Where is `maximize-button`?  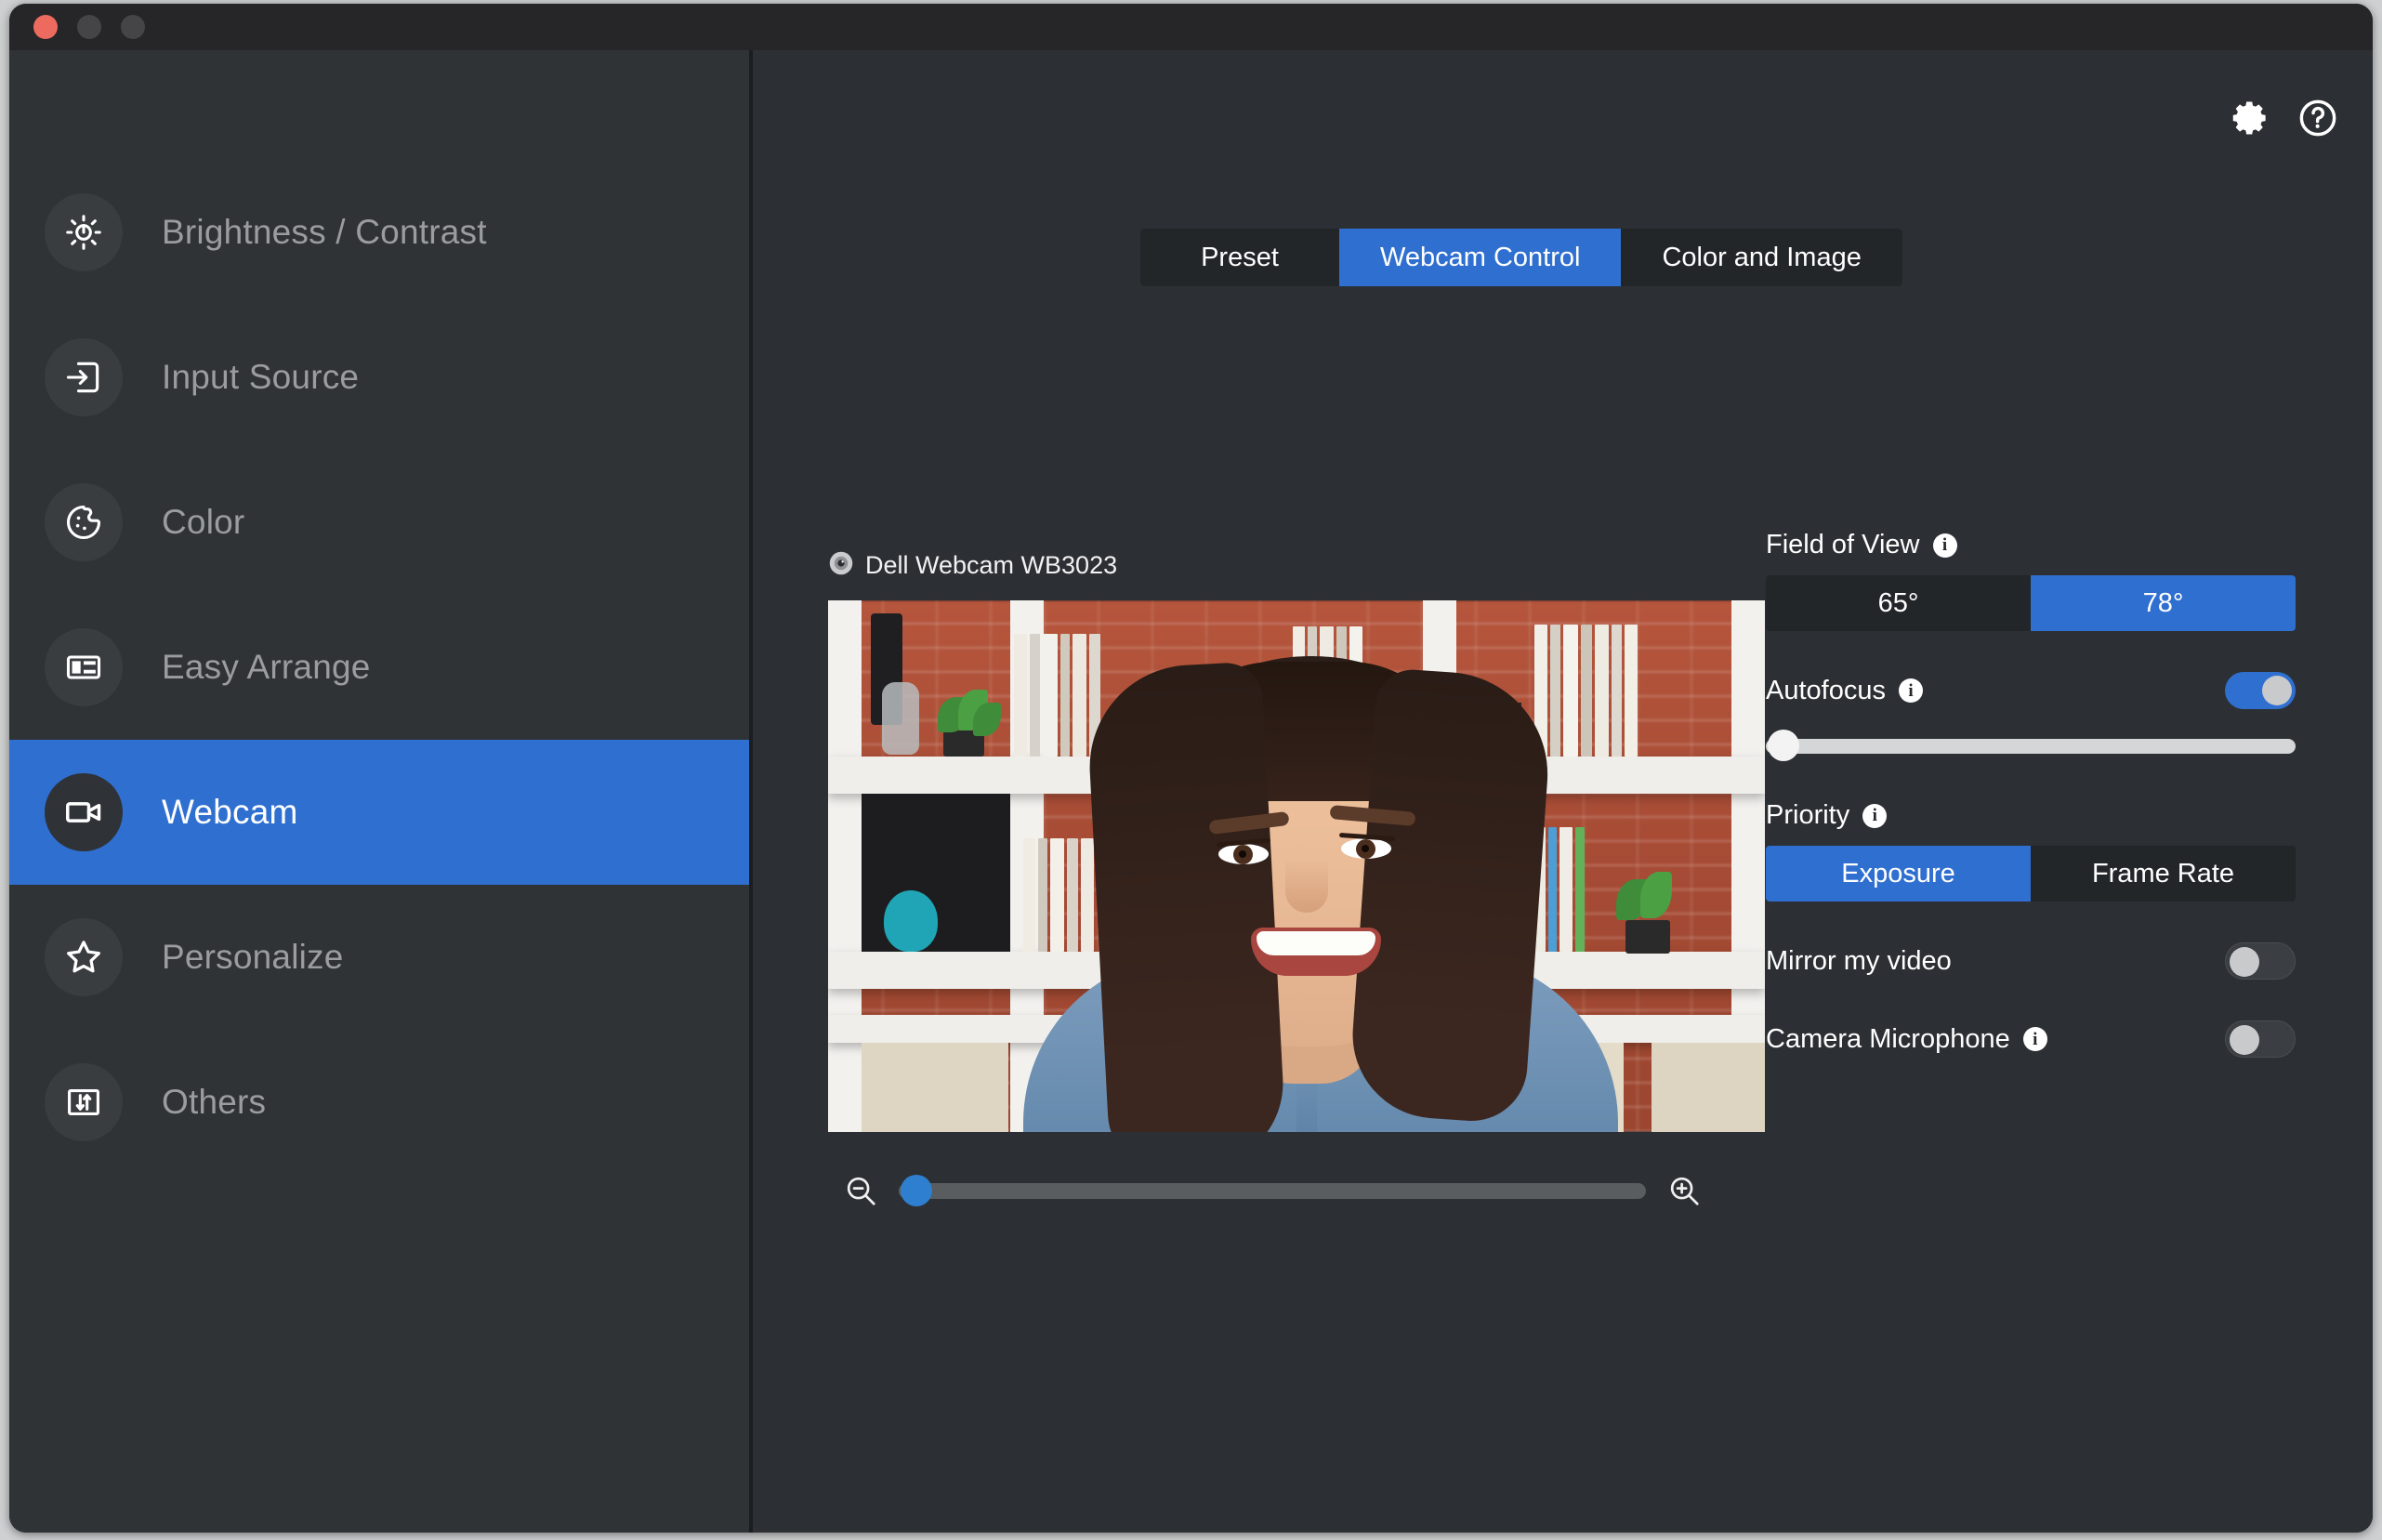 maximize-button is located at coordinates (133, 27).